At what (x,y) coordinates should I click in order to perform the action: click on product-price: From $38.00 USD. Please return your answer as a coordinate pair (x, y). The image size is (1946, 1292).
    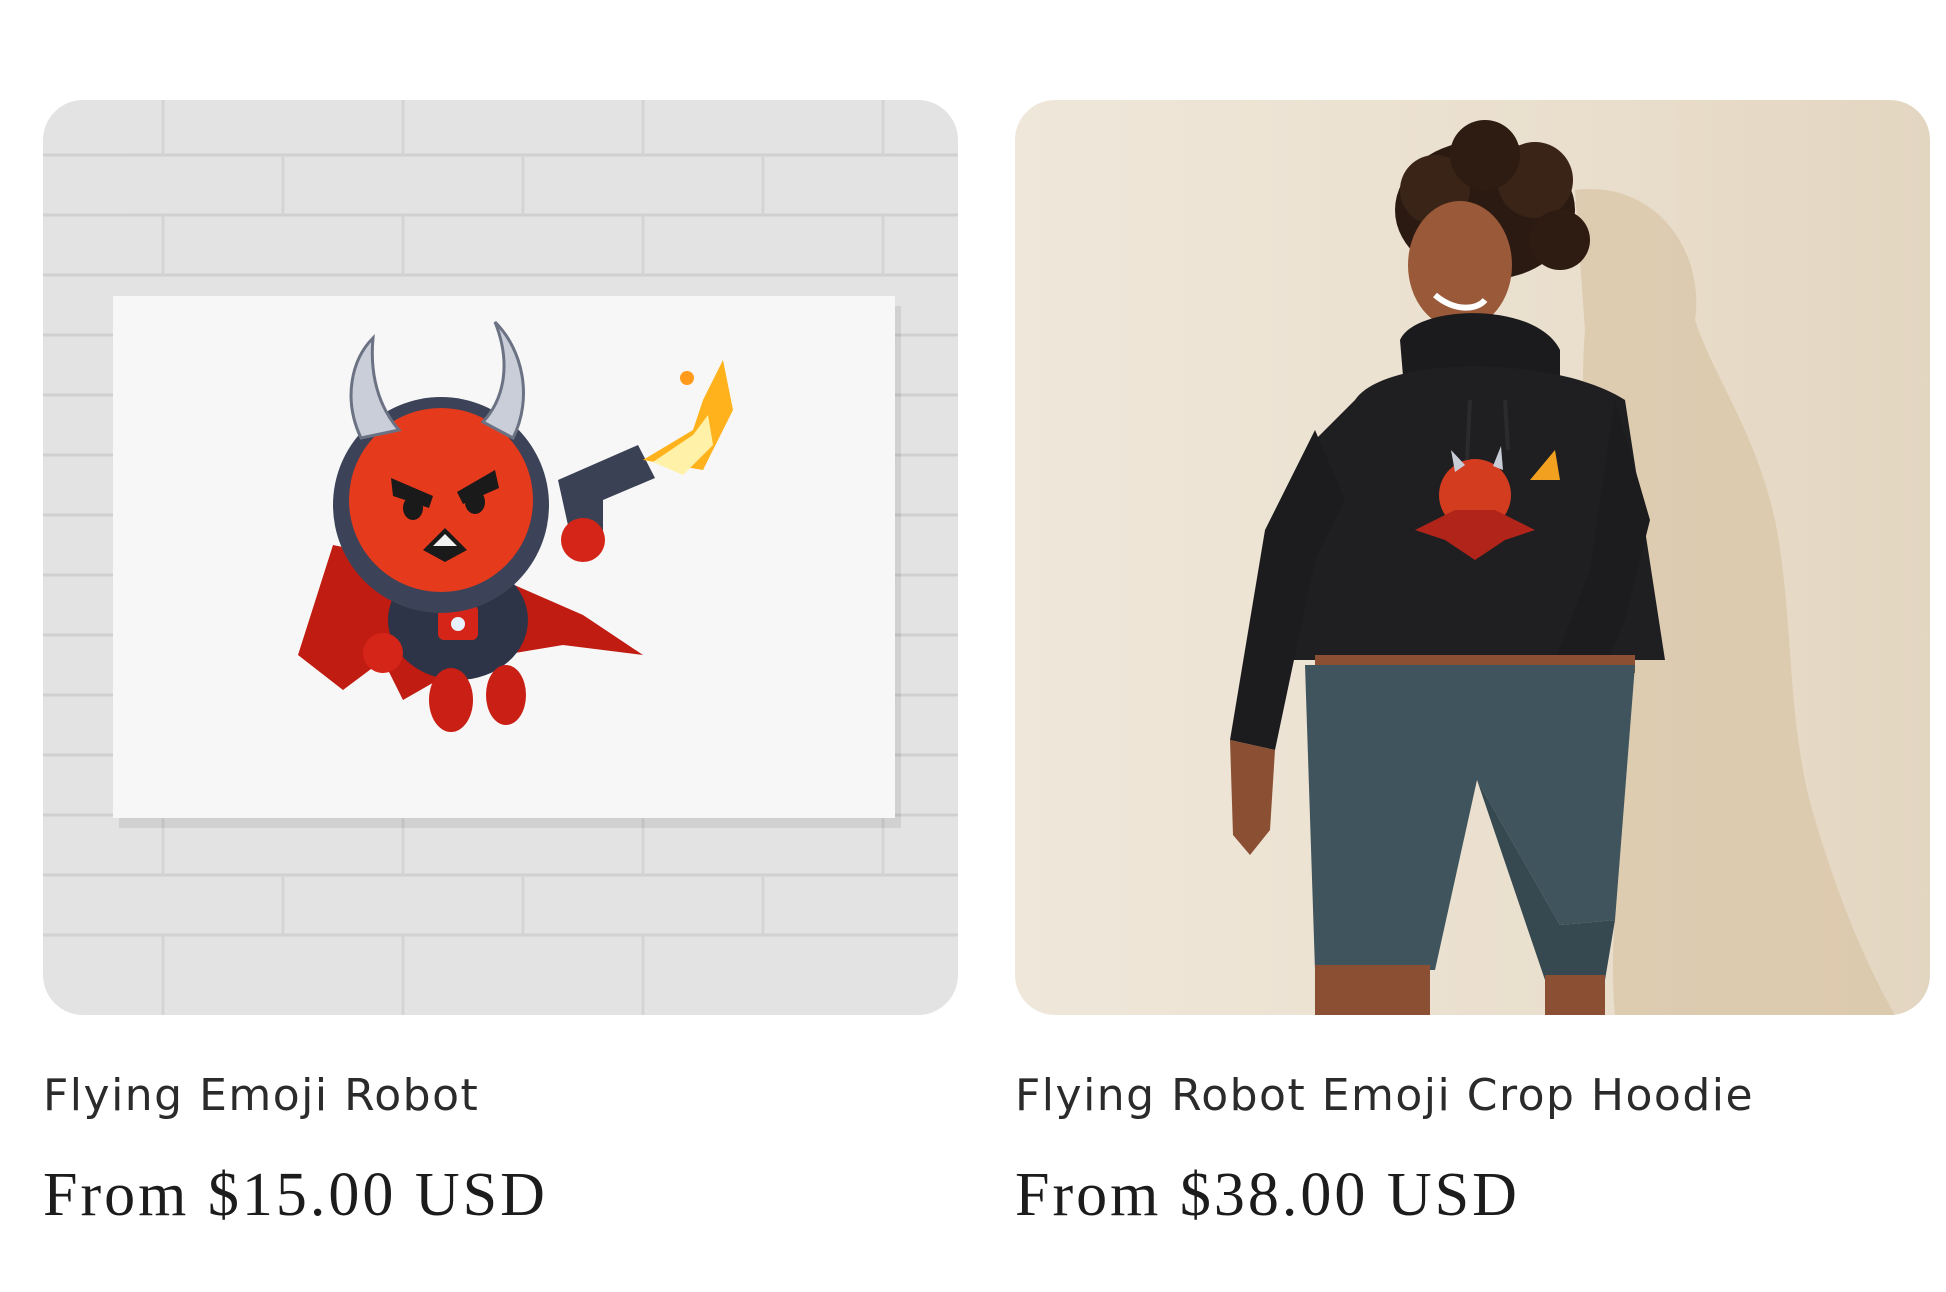
    Looking at the image, I should click on (1267, 1195).